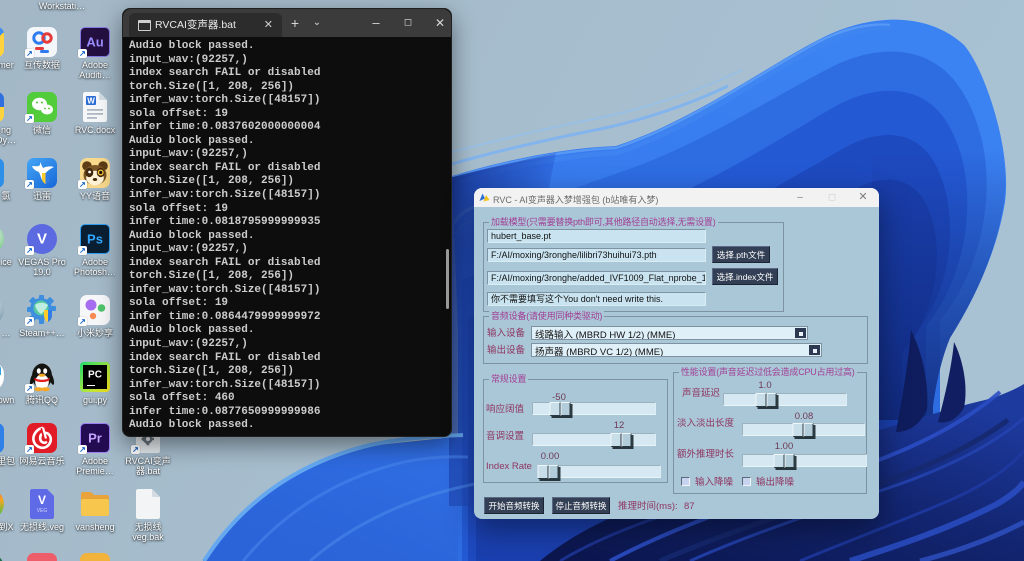 This screenshot has height=561, width=1024. Describe the element at coordinates (42, 500) in the screenshot. I see `svg-text: V` at that location.